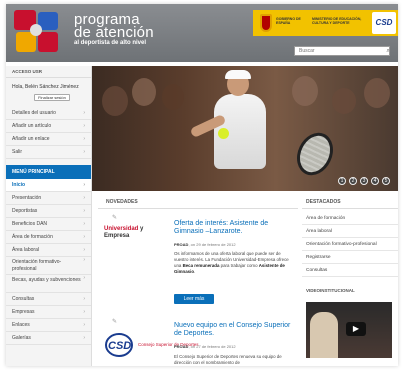 The height and width of the screenshot is (370, 402). What do you see at coordinates (212, 346) in the screenshot?
I see `news-date: , on 27 de febrero de 2012` at bounding box center [212, 346].